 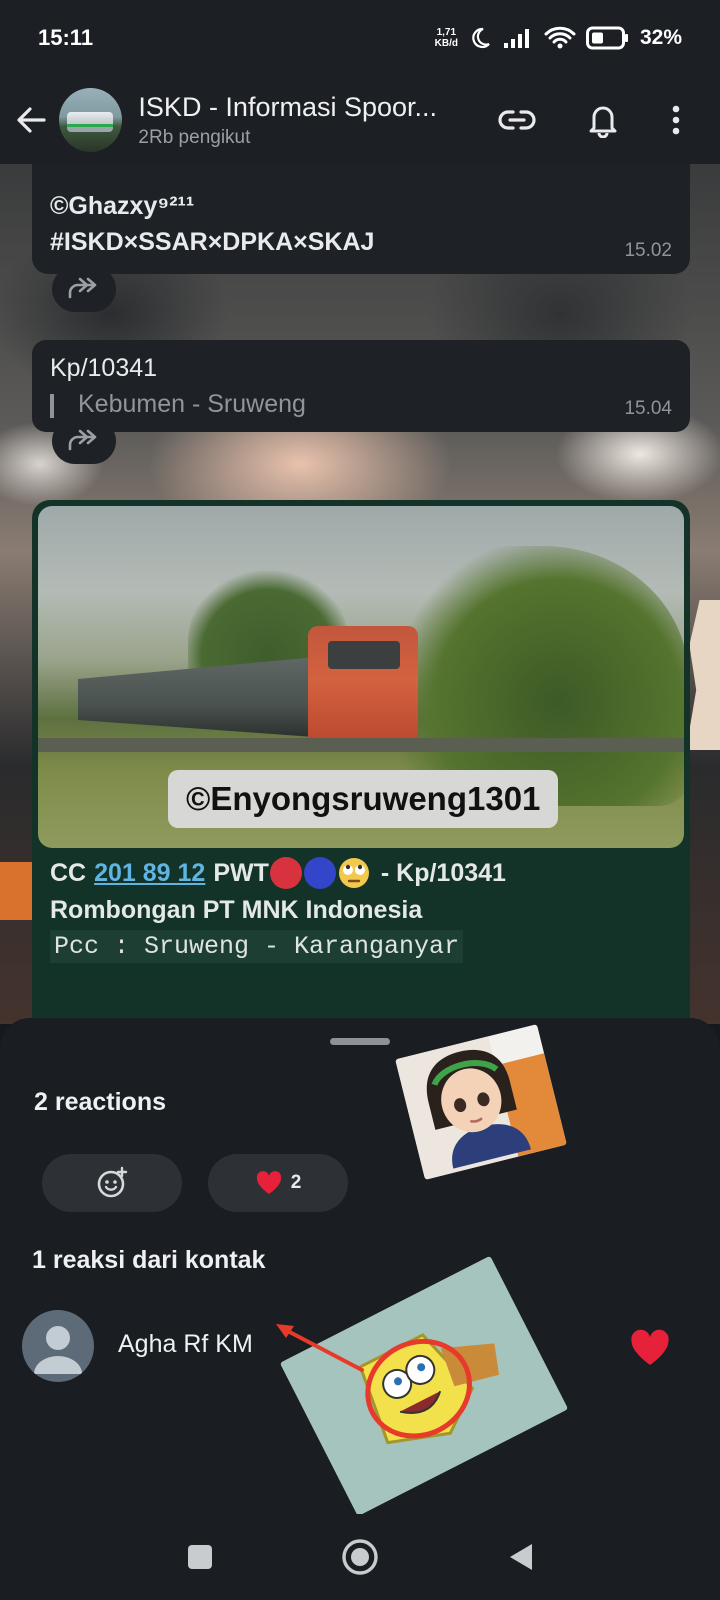 What do you see at coordinates (257, 946) in the screenshot?
I see `post-caption-code: Pcc : Sruweng - Karanganyar` at bounding box center [257, 946].